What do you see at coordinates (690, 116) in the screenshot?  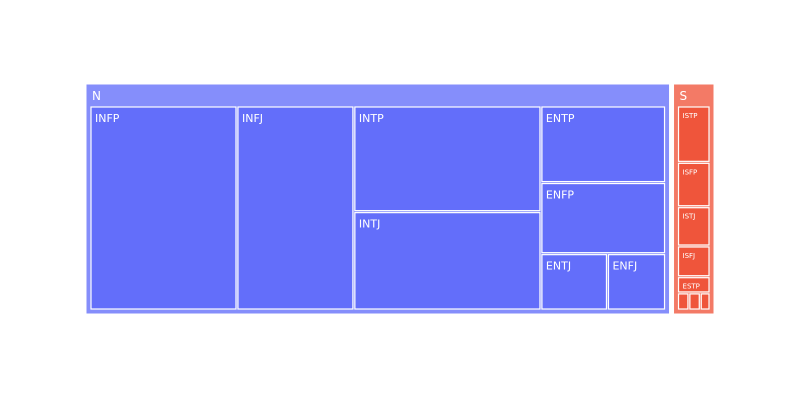 I see `treemap-tile-label-istp: ISTP` at bounding box center [690, 116].